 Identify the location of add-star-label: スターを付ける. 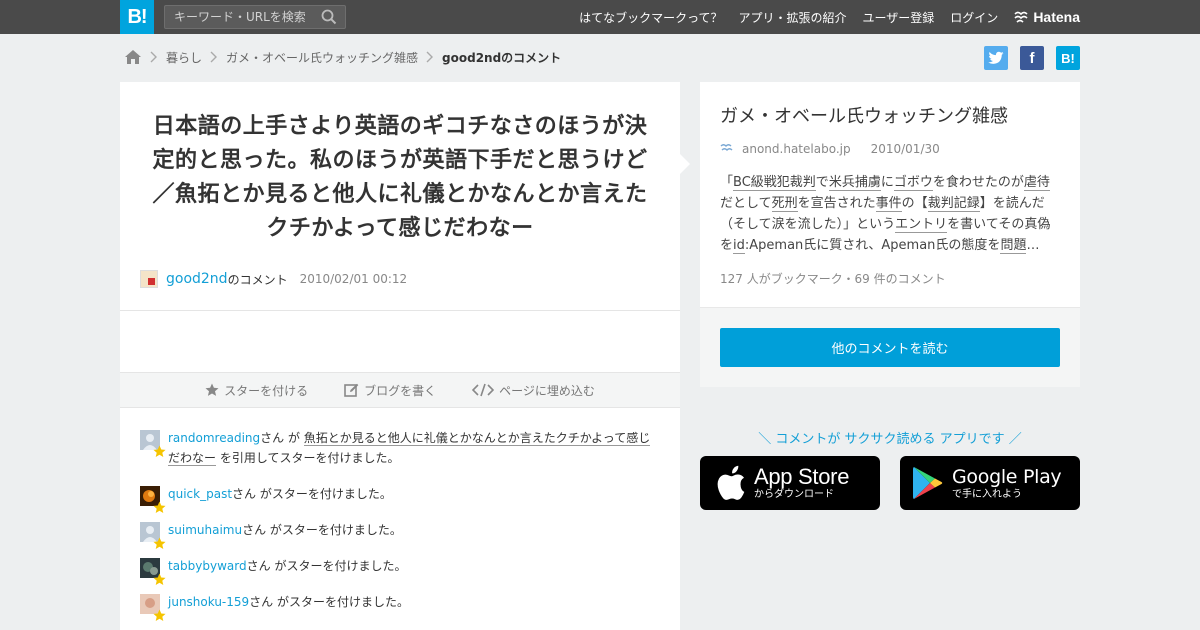
(266, 390).